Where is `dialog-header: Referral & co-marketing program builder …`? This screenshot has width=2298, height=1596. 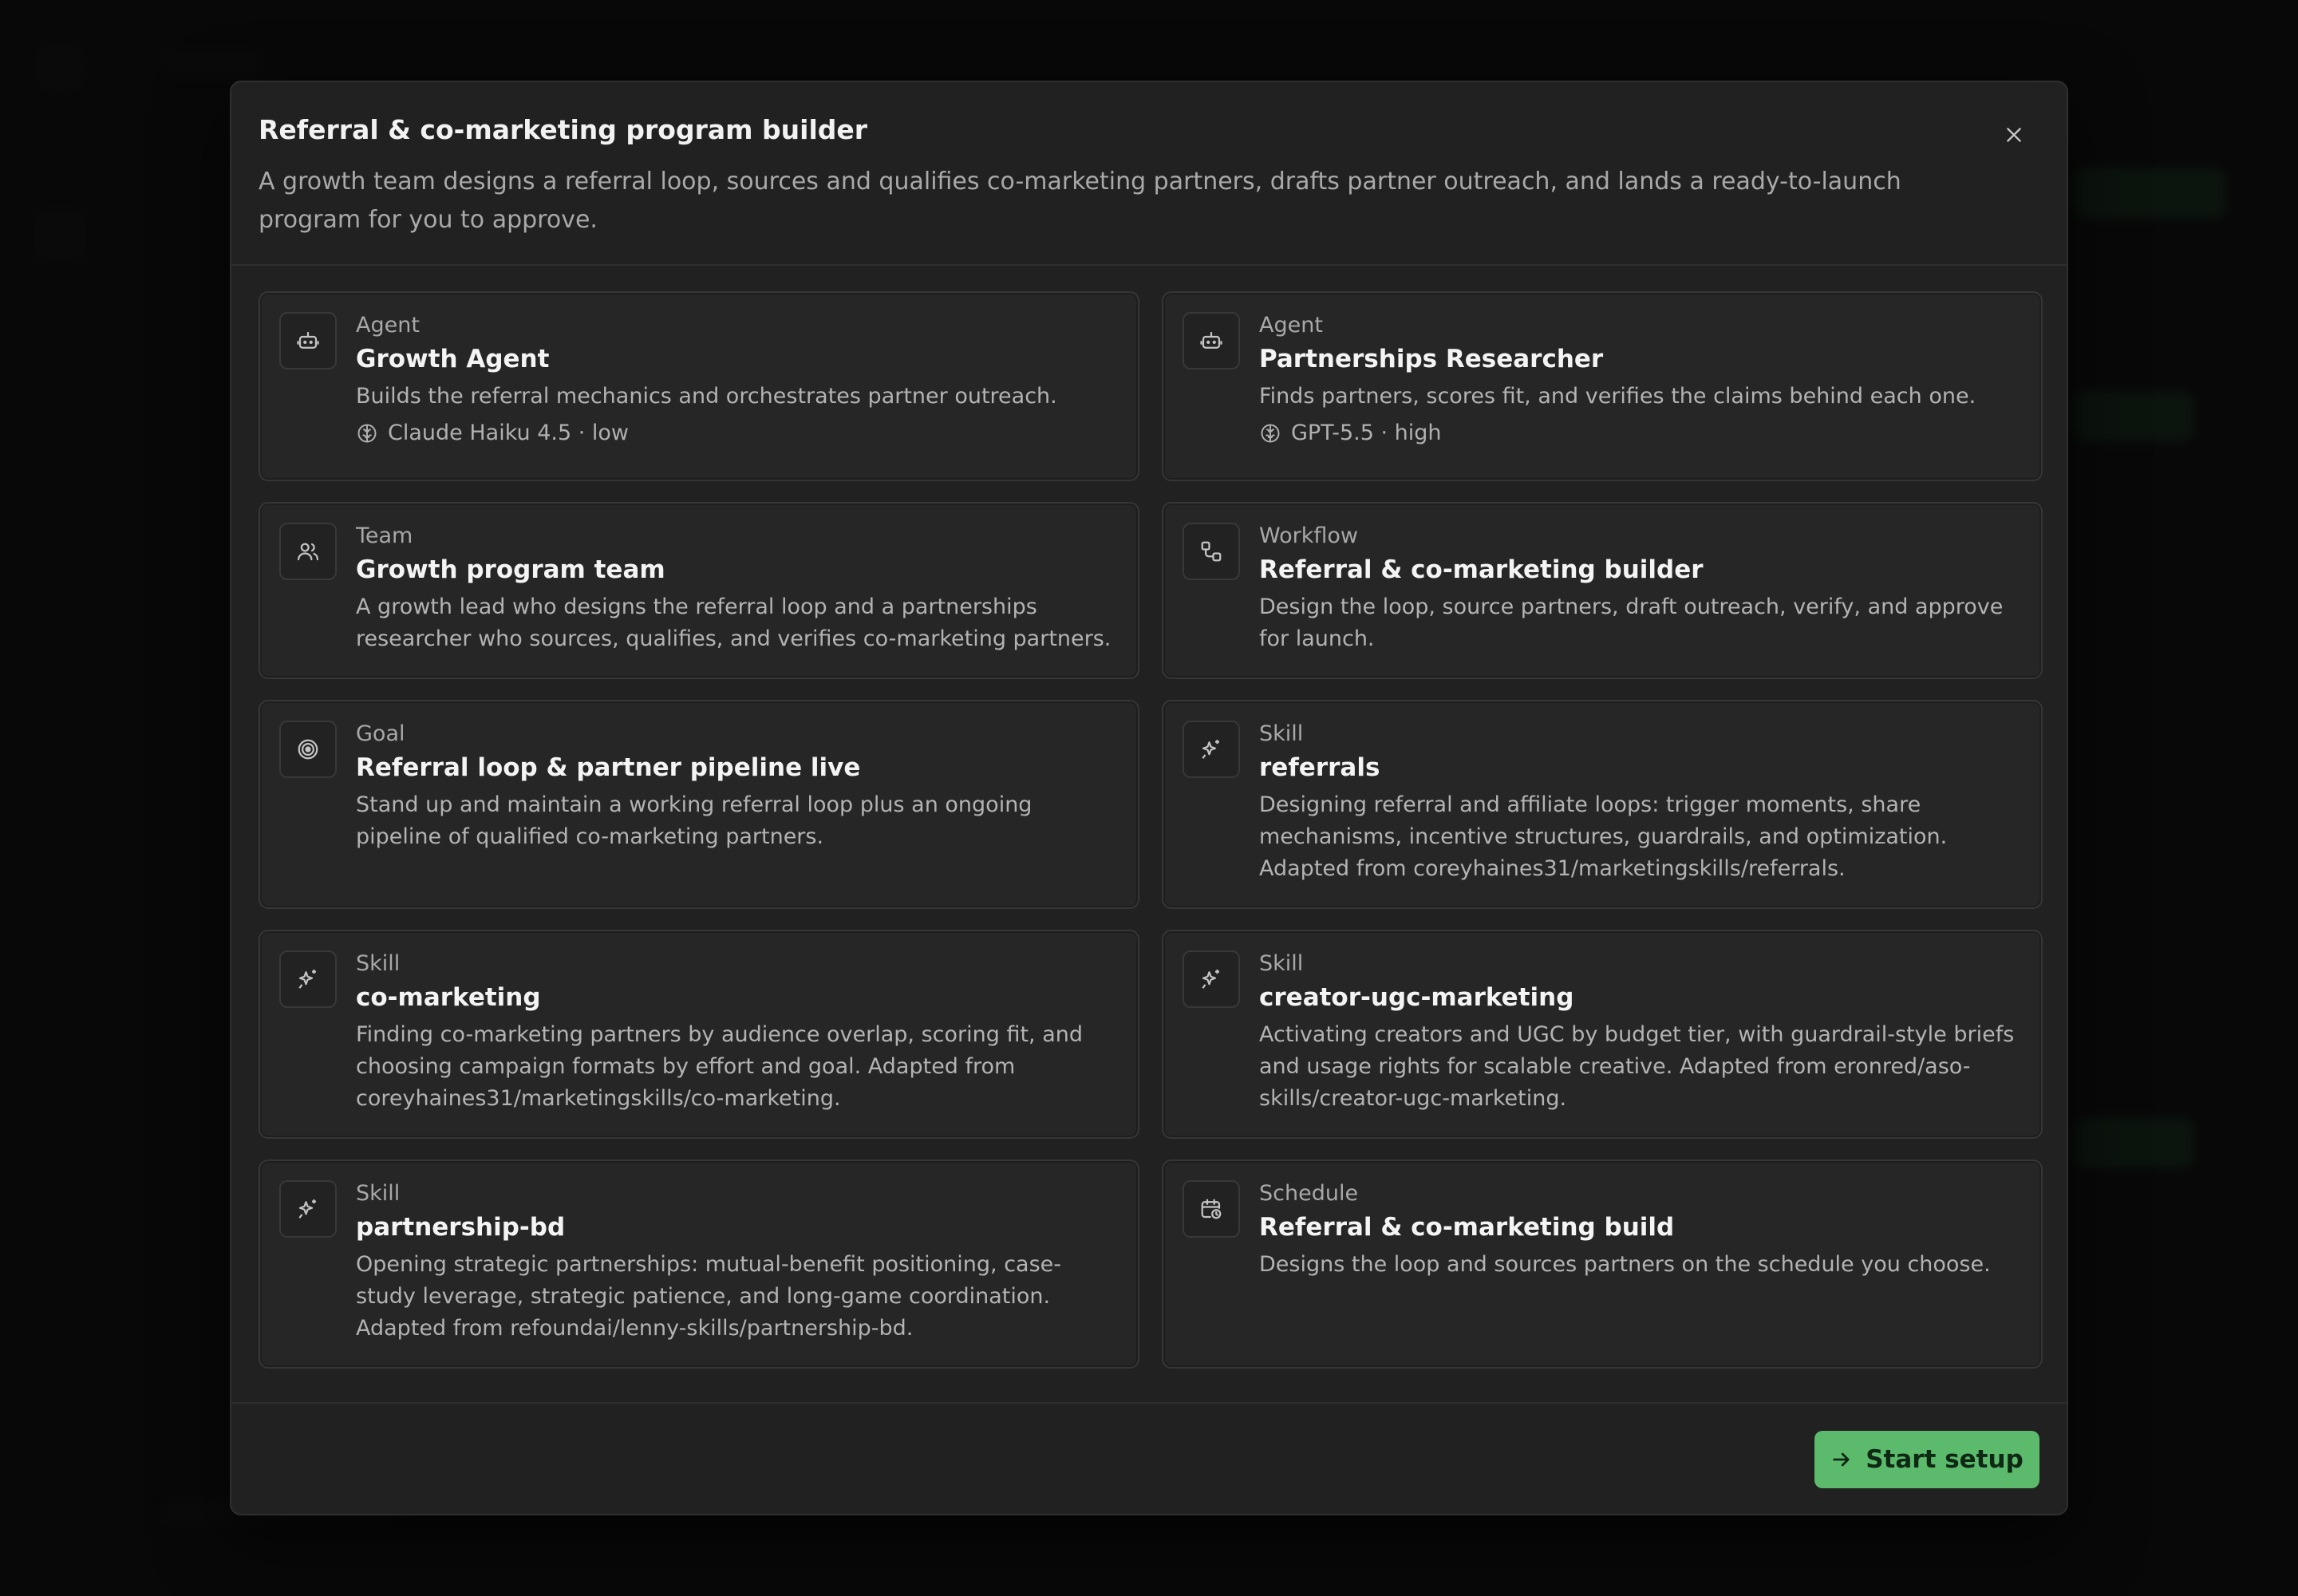
dialog-header: Referral & co-marketing program builder … is located at coordinates (1149, 174).